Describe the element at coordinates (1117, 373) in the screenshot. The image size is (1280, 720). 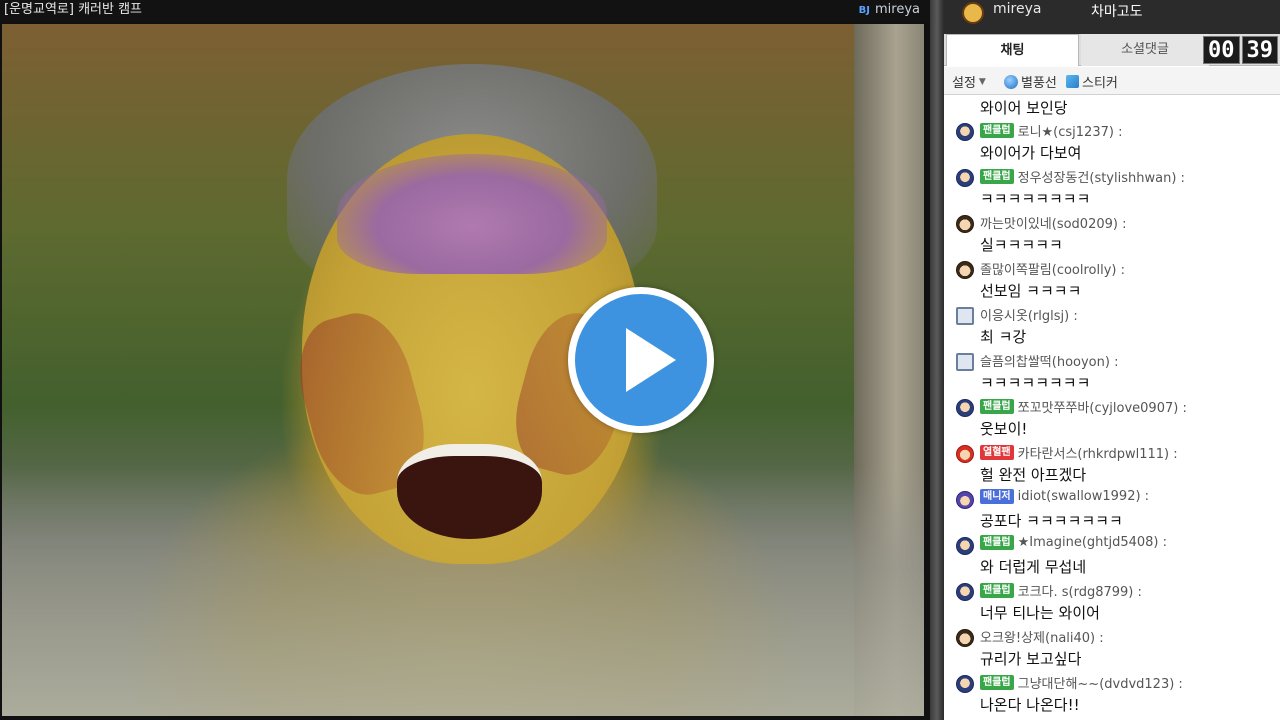
I see `chat-message: 슬픔의찹쌀떡(hooyon) : ㅋㅋㅋㅋㅋㅋㅋㅋ` at that location.